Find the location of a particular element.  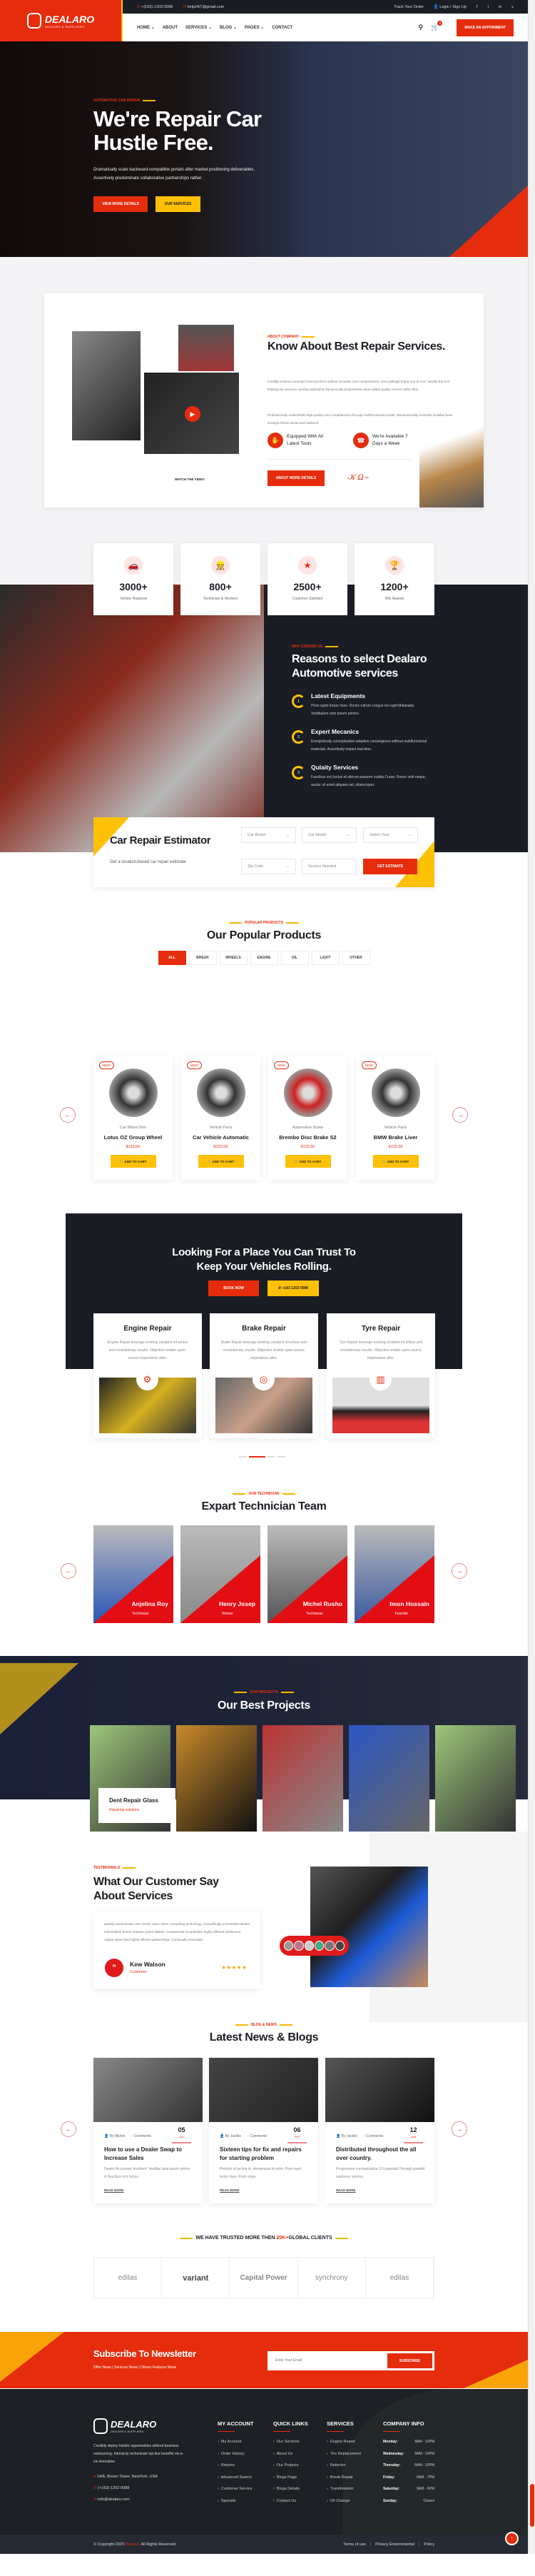

nav-contact: CONTACT is located at coordinates (282, 28).